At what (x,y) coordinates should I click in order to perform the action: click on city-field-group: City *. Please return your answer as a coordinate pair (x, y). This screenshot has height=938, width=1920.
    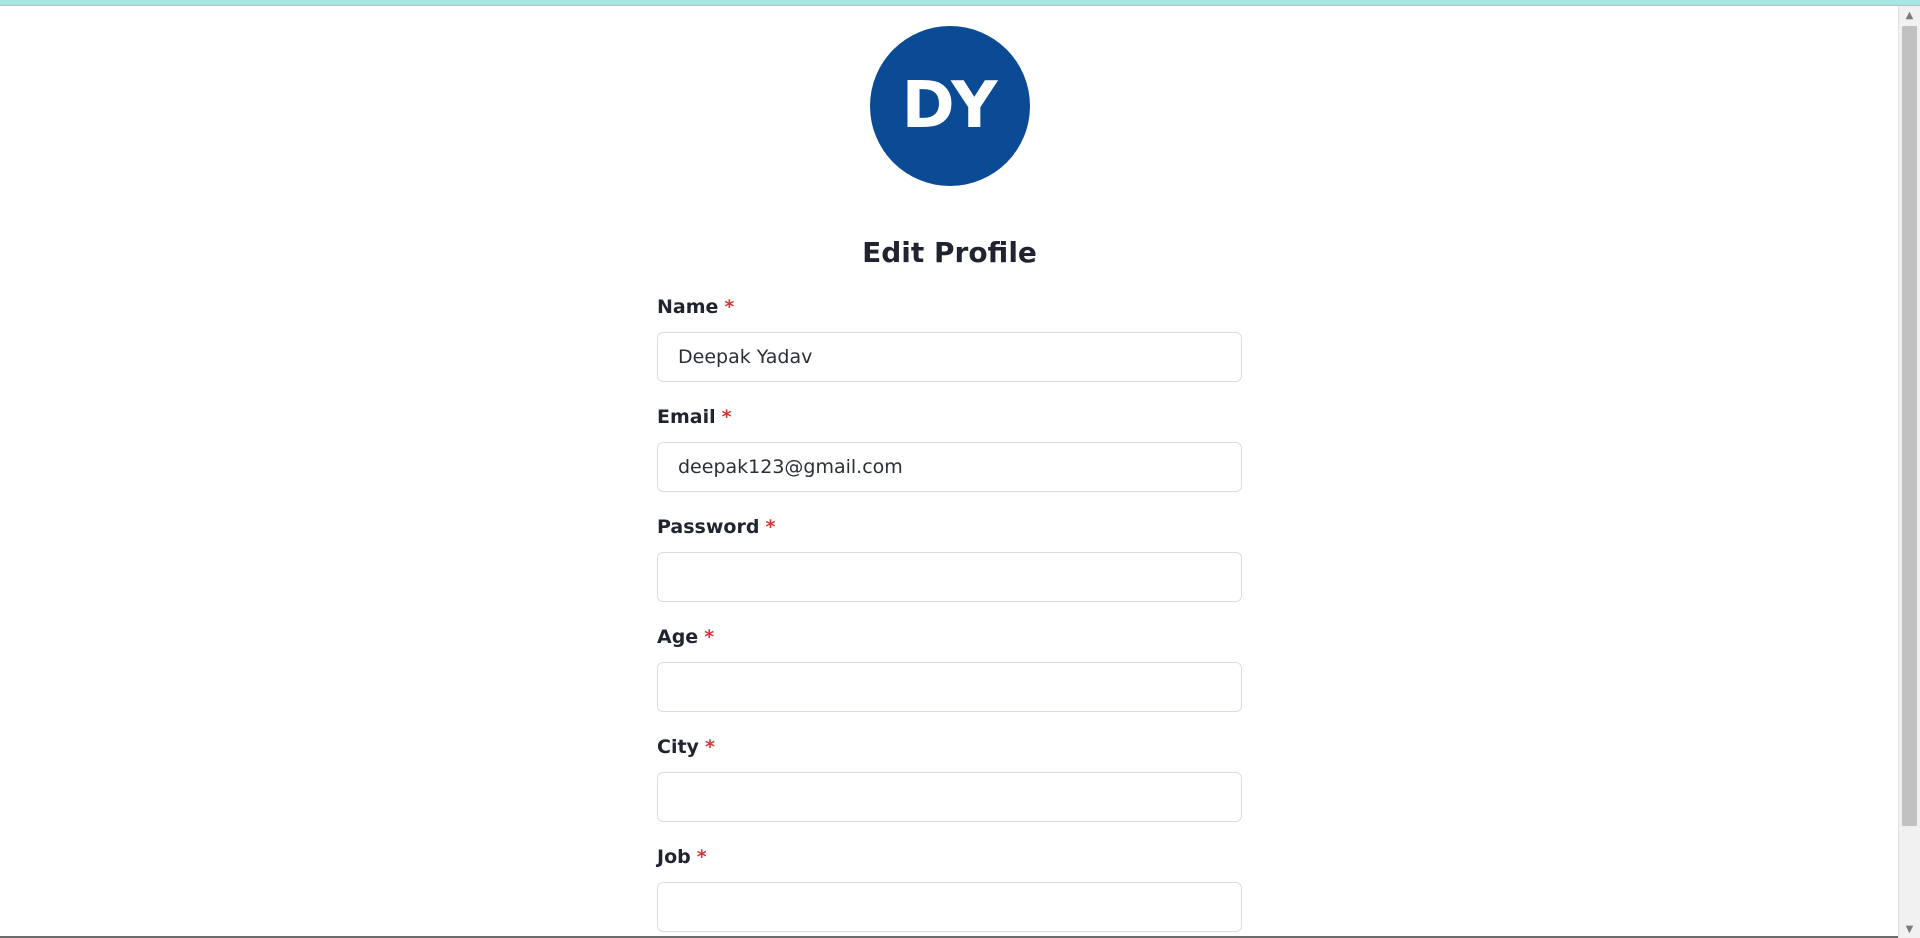
    Looking at the image, I should click on (949, 791).